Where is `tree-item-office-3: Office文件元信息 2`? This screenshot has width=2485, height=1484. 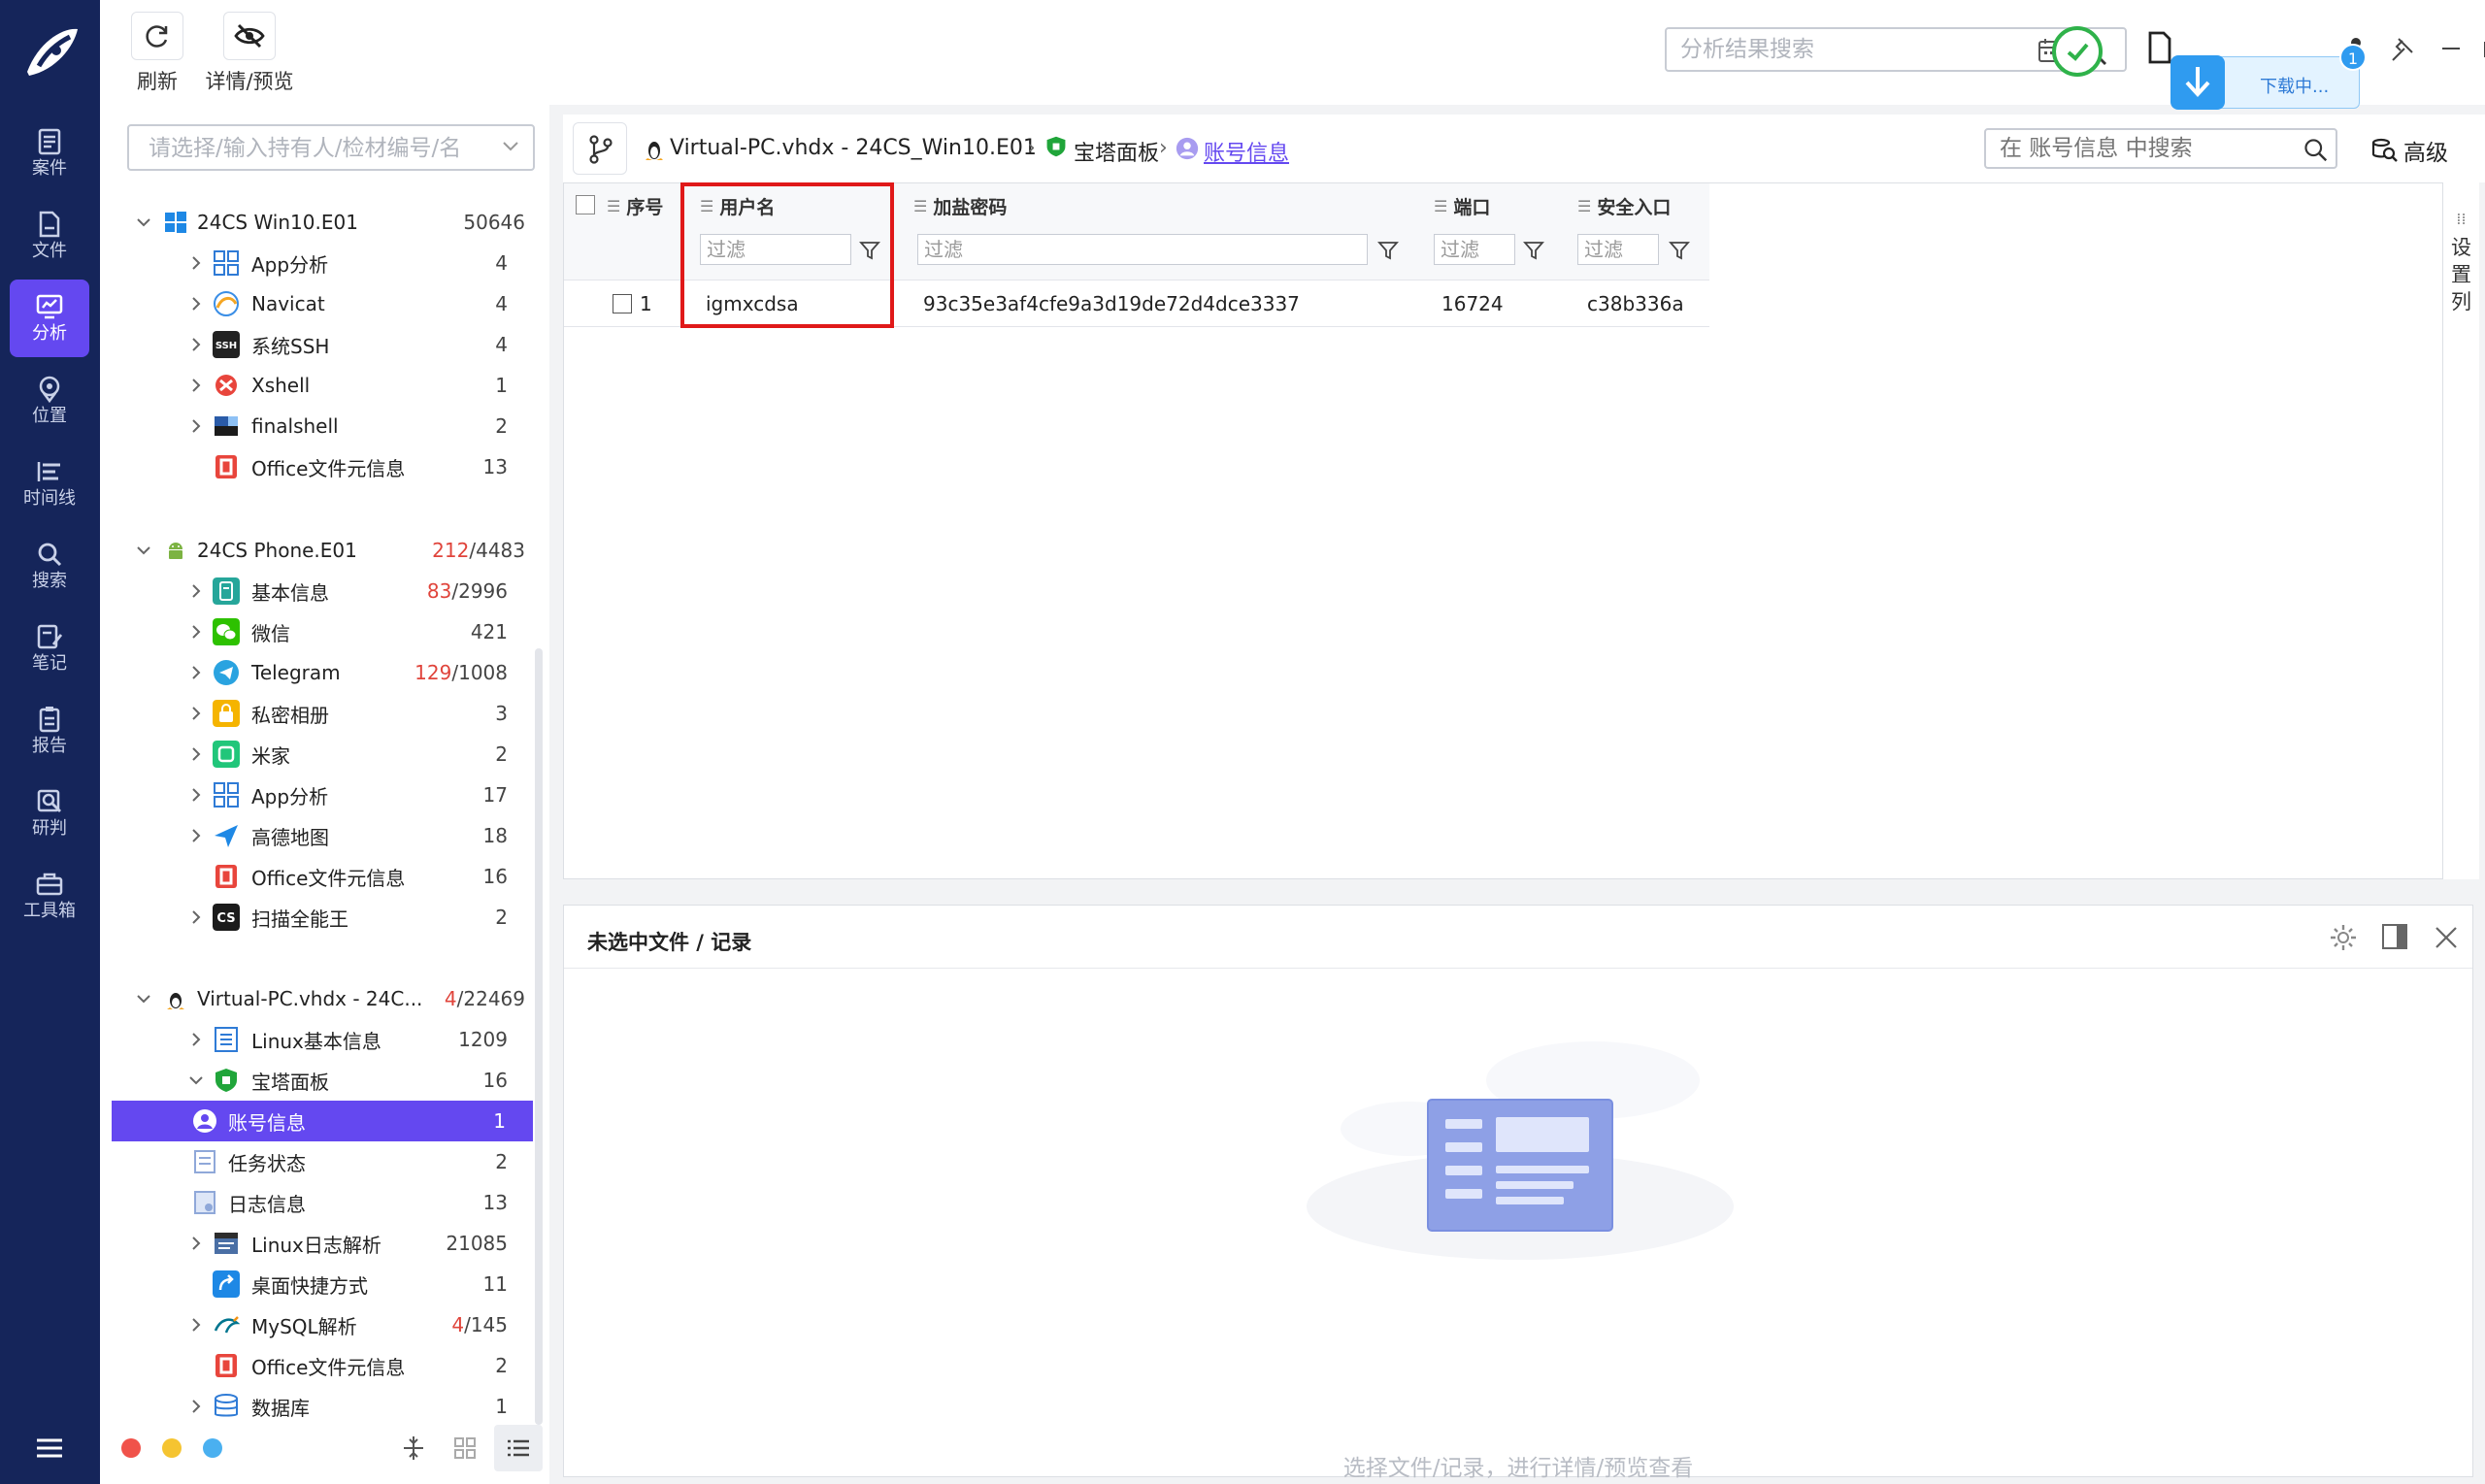
tree-item-office-3: Office文件元信息 2 is located at coordinates (324, 1365).